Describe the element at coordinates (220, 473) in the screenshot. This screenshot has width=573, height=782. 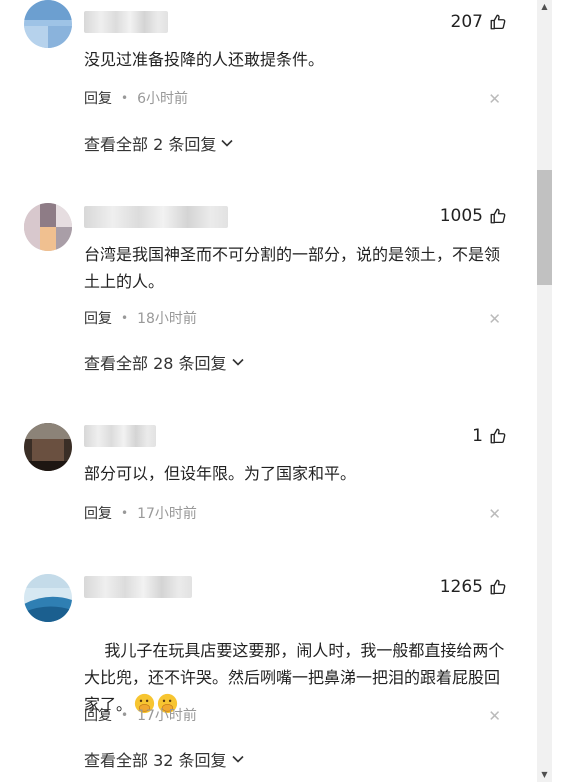
I see `comment-text: 部分可以，但设年限。为了国家和平。` at that location.